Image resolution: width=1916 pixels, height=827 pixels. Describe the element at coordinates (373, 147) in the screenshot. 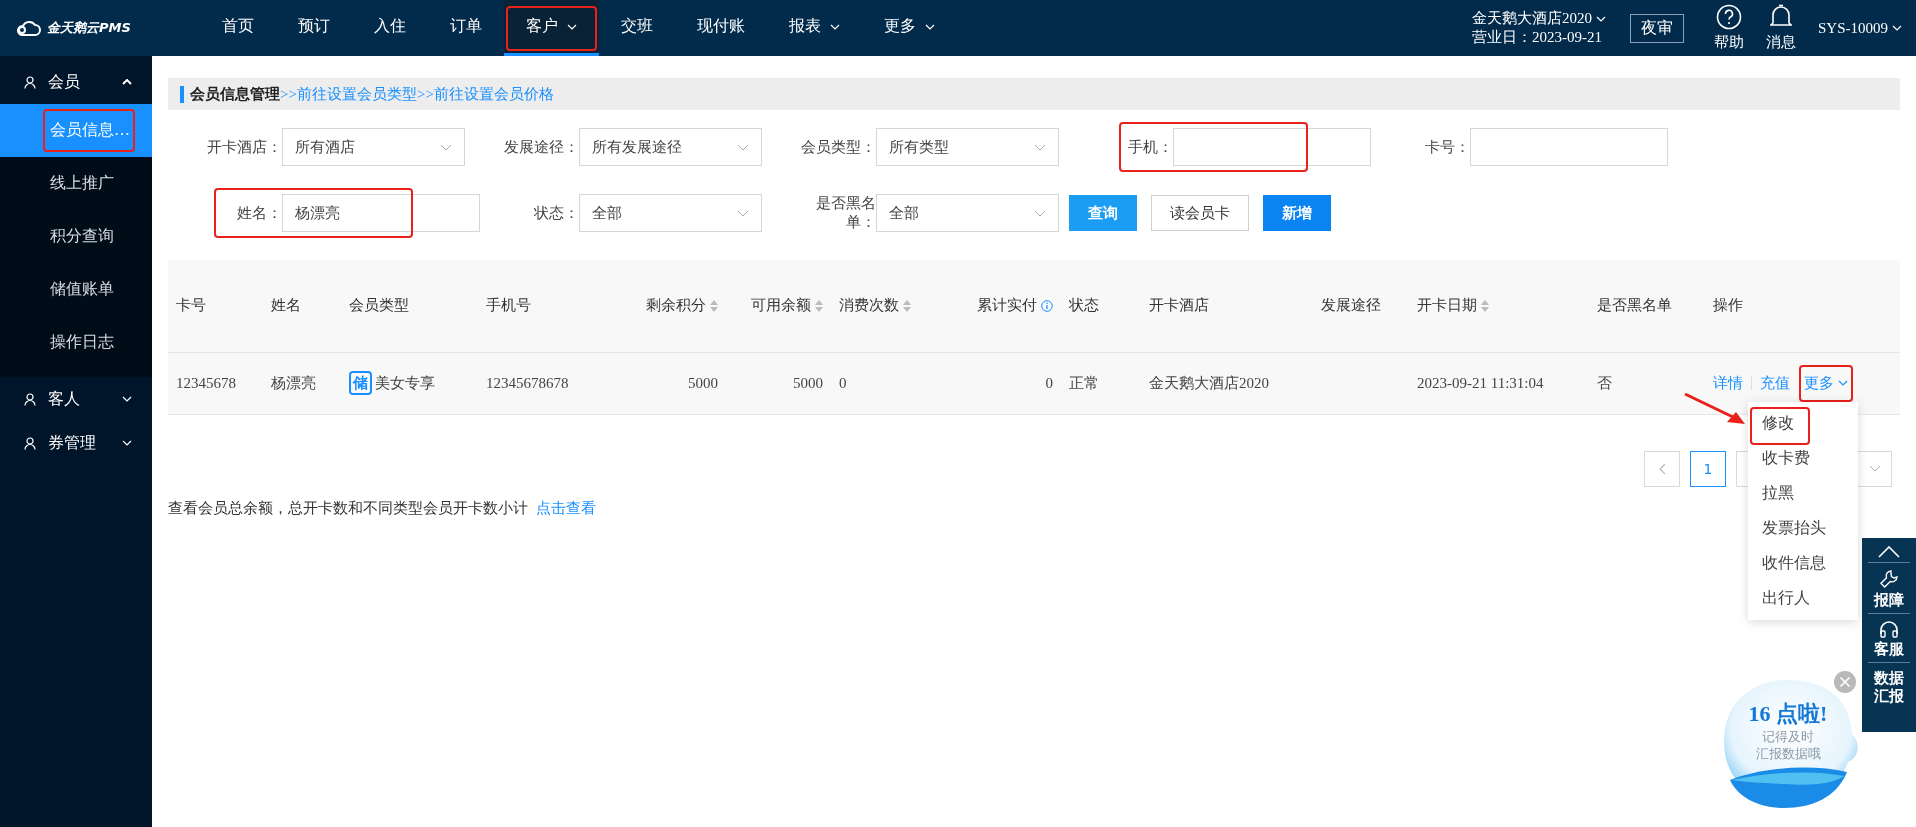

I see `select-field: 所有酒店` at that location.